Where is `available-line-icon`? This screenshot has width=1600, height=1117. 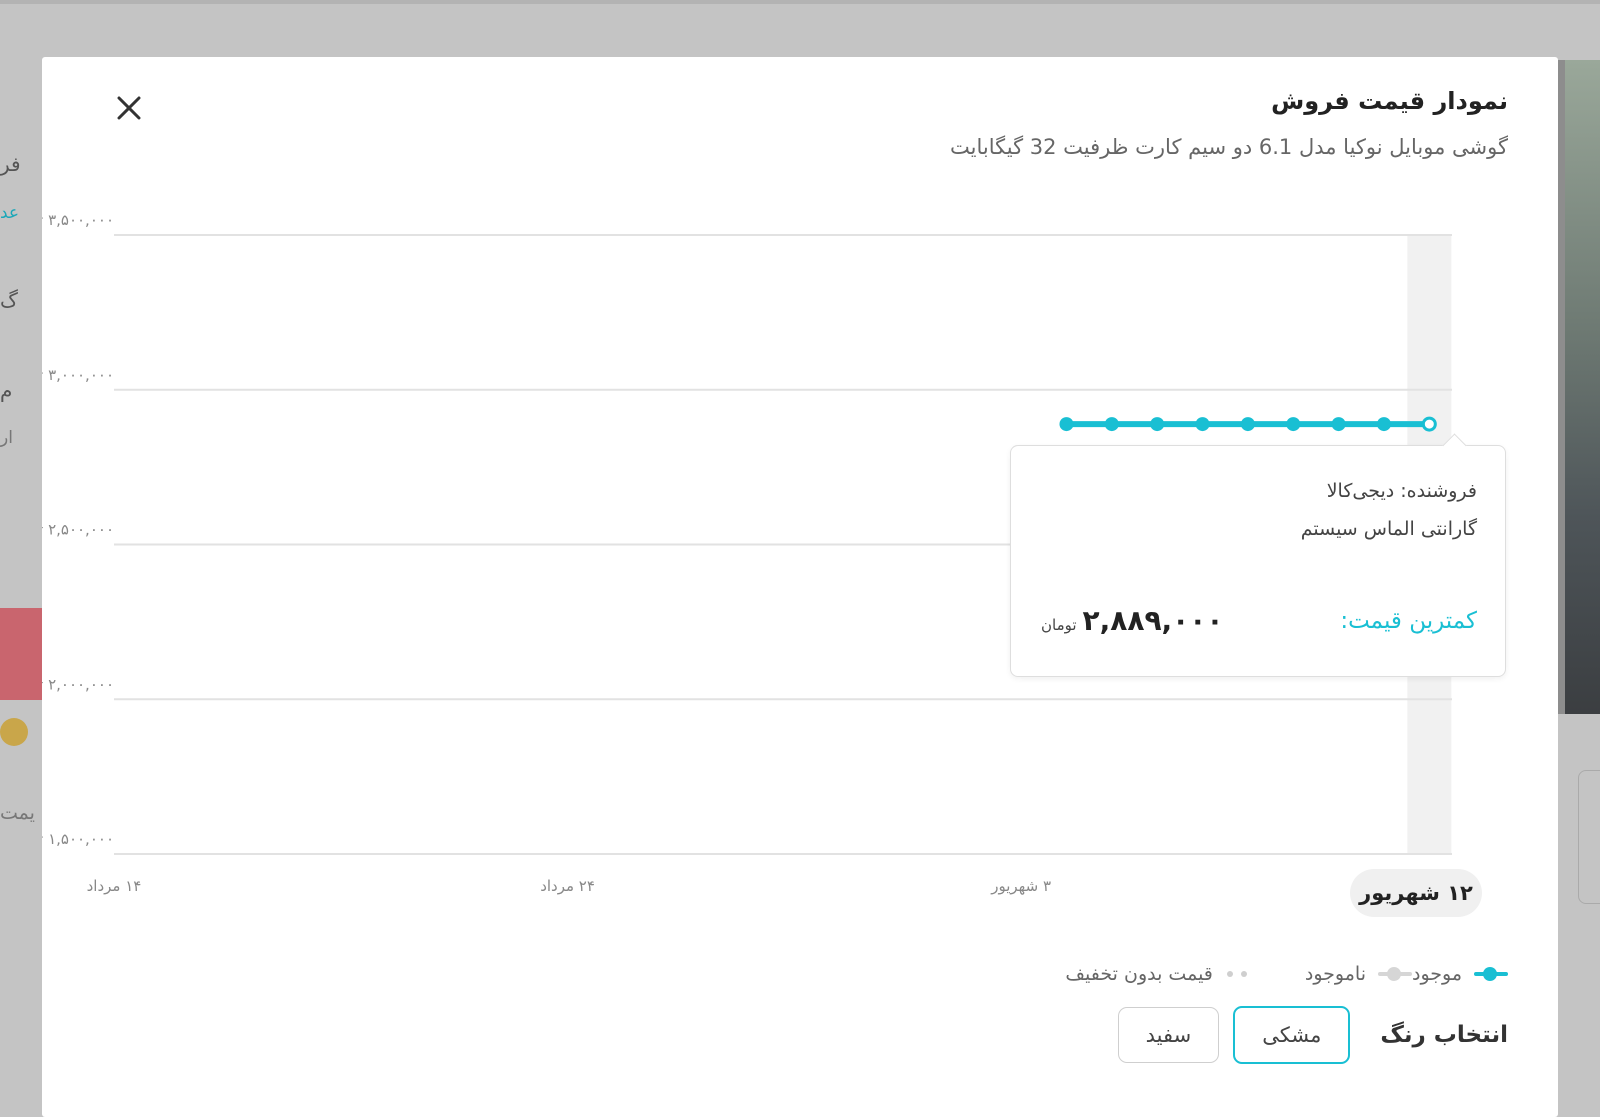 available-line-icon is located at coordinates (1491, 974).